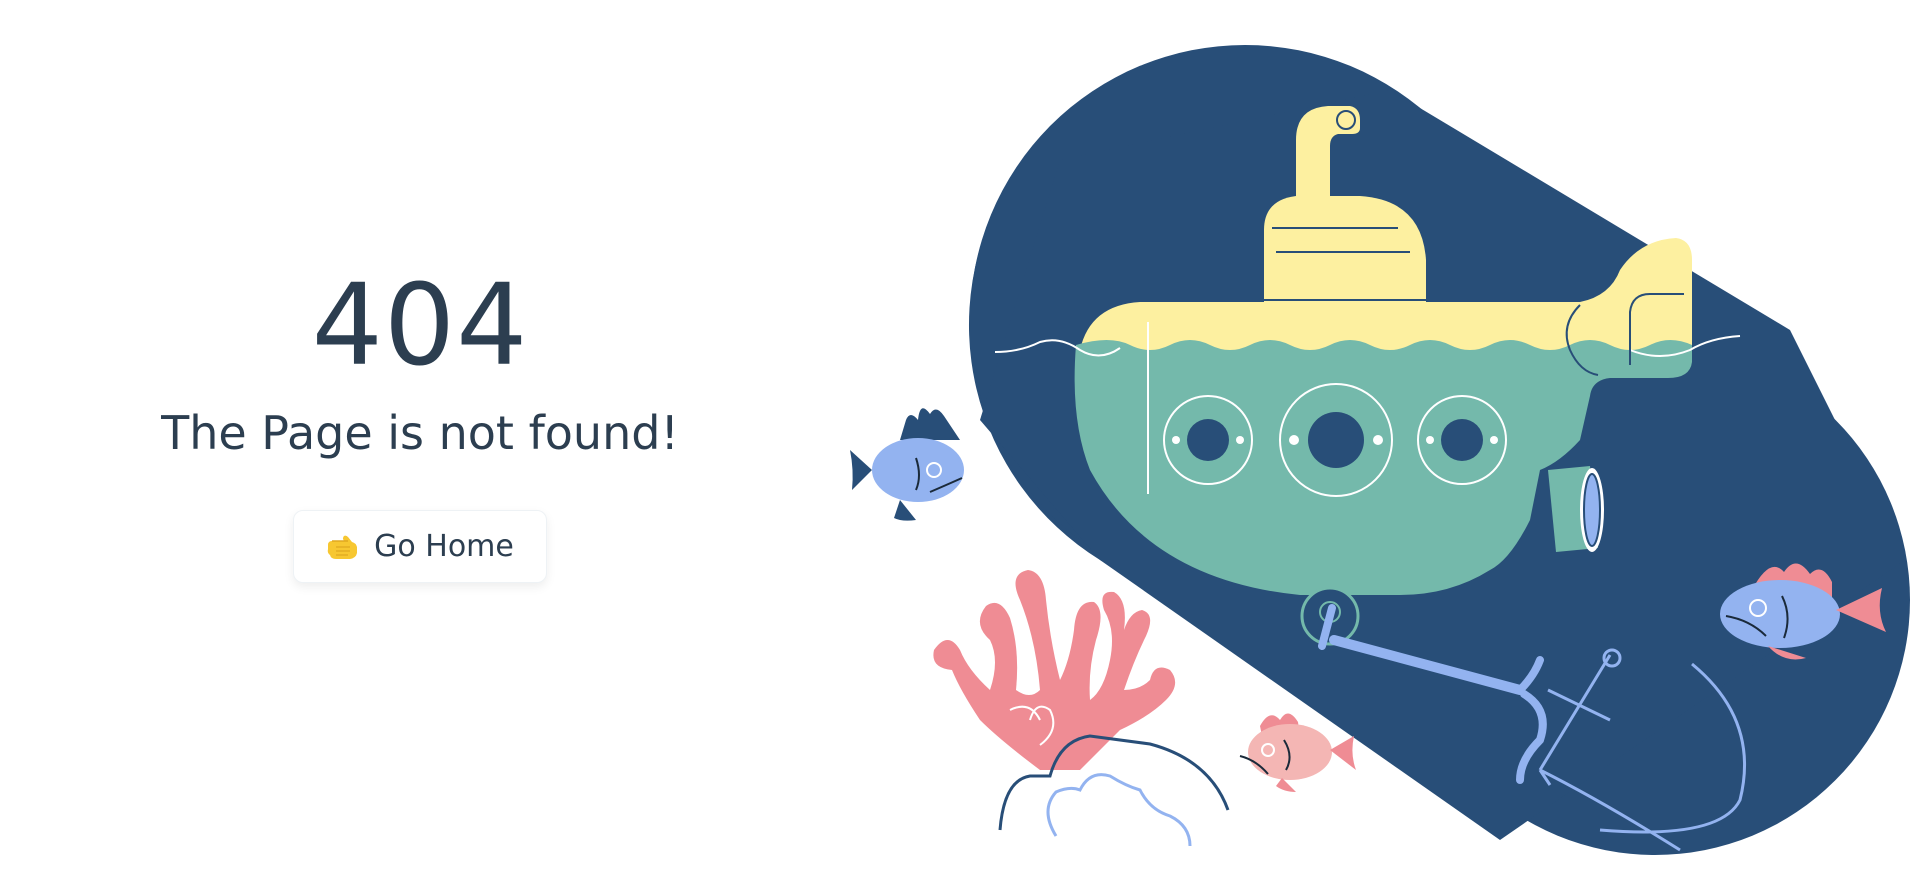 This screenshot has width=1920, height=887. What do you see at coordinates (420, 433) in the screenshot?
I see `error-message: The Page is not found!` at bounding box center [420, 433].